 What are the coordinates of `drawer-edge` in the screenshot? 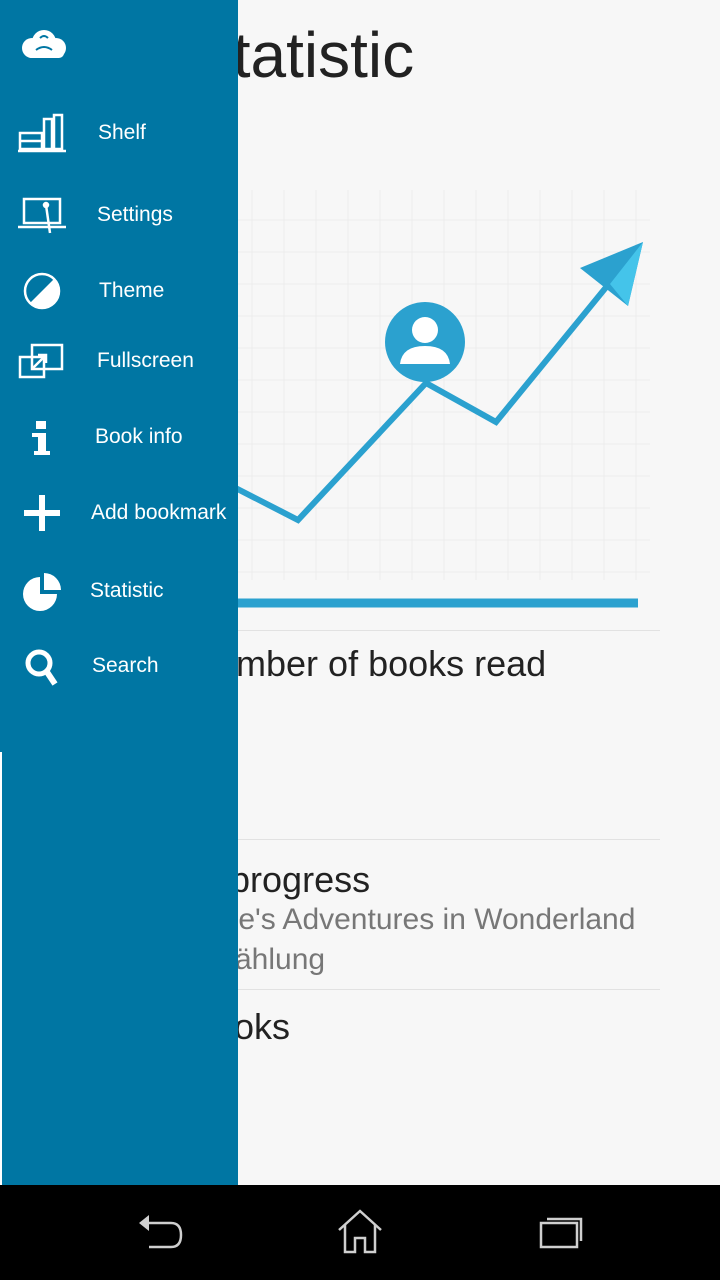 It's located at (1, 968).